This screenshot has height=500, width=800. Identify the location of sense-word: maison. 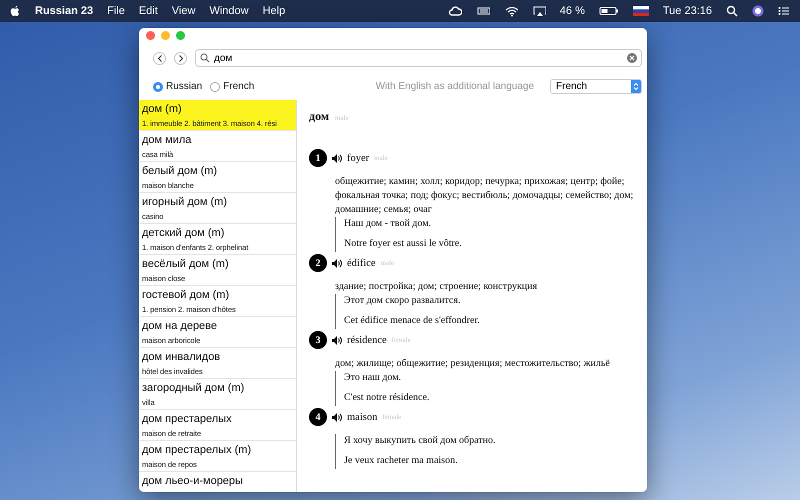
(362, 417).